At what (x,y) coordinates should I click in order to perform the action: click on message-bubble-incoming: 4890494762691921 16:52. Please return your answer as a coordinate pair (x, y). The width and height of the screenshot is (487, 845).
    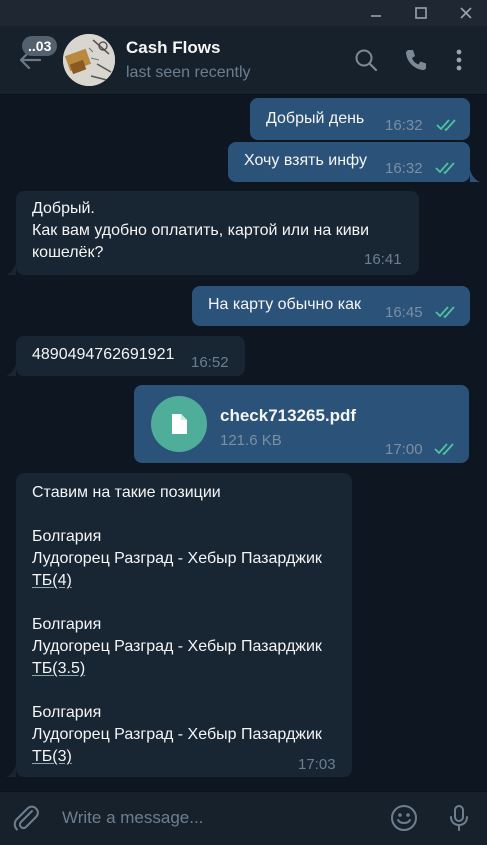
    Looking at the image, I should click on (130, 356).